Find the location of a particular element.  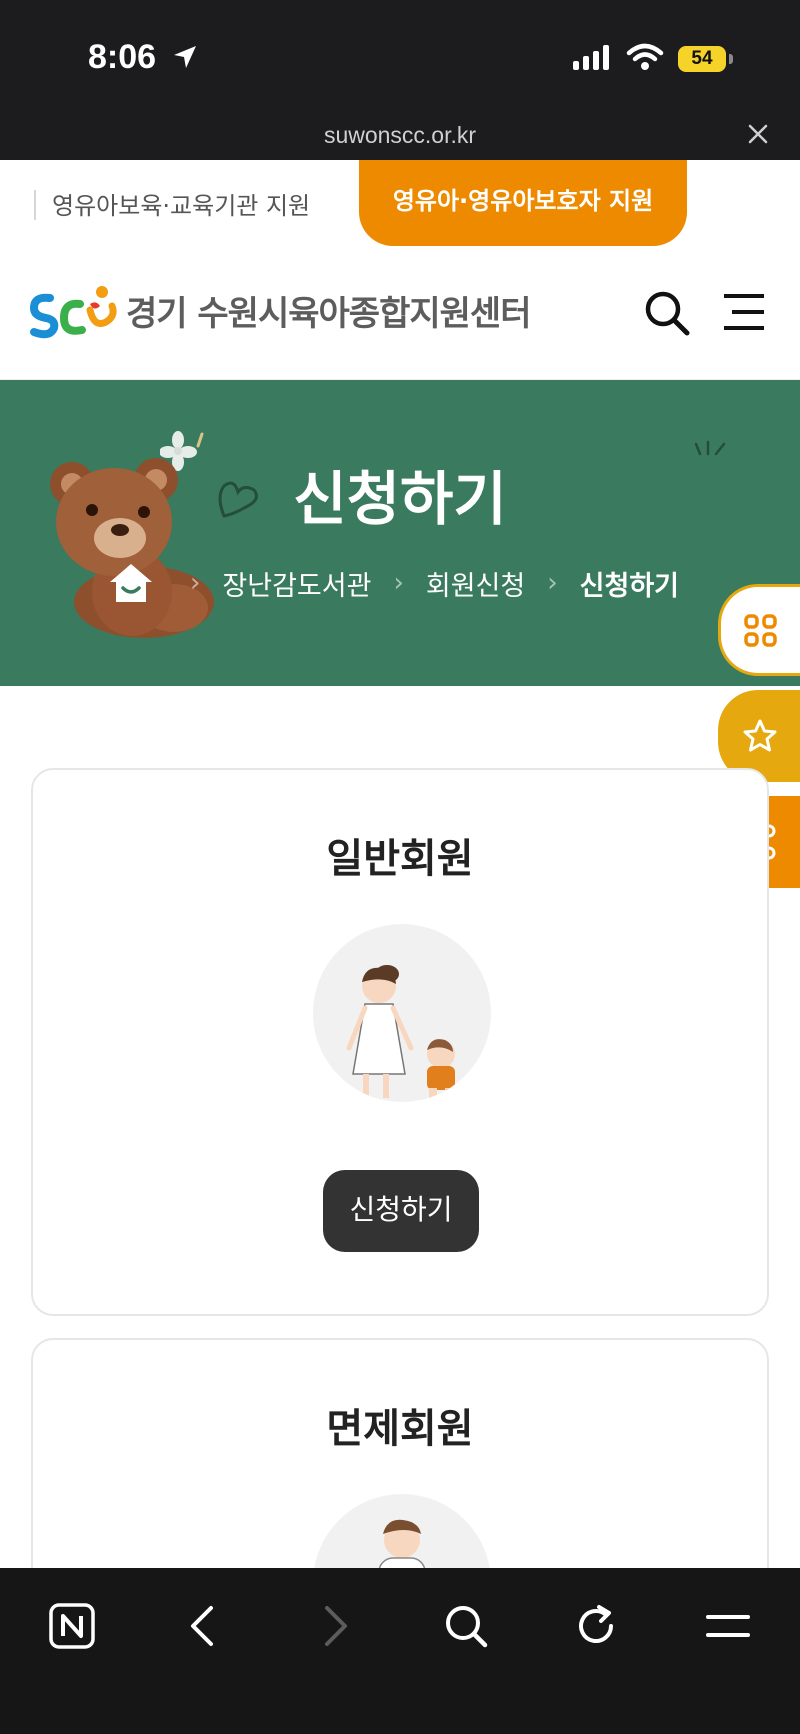

search-button is located at coordinates (466, 1626).